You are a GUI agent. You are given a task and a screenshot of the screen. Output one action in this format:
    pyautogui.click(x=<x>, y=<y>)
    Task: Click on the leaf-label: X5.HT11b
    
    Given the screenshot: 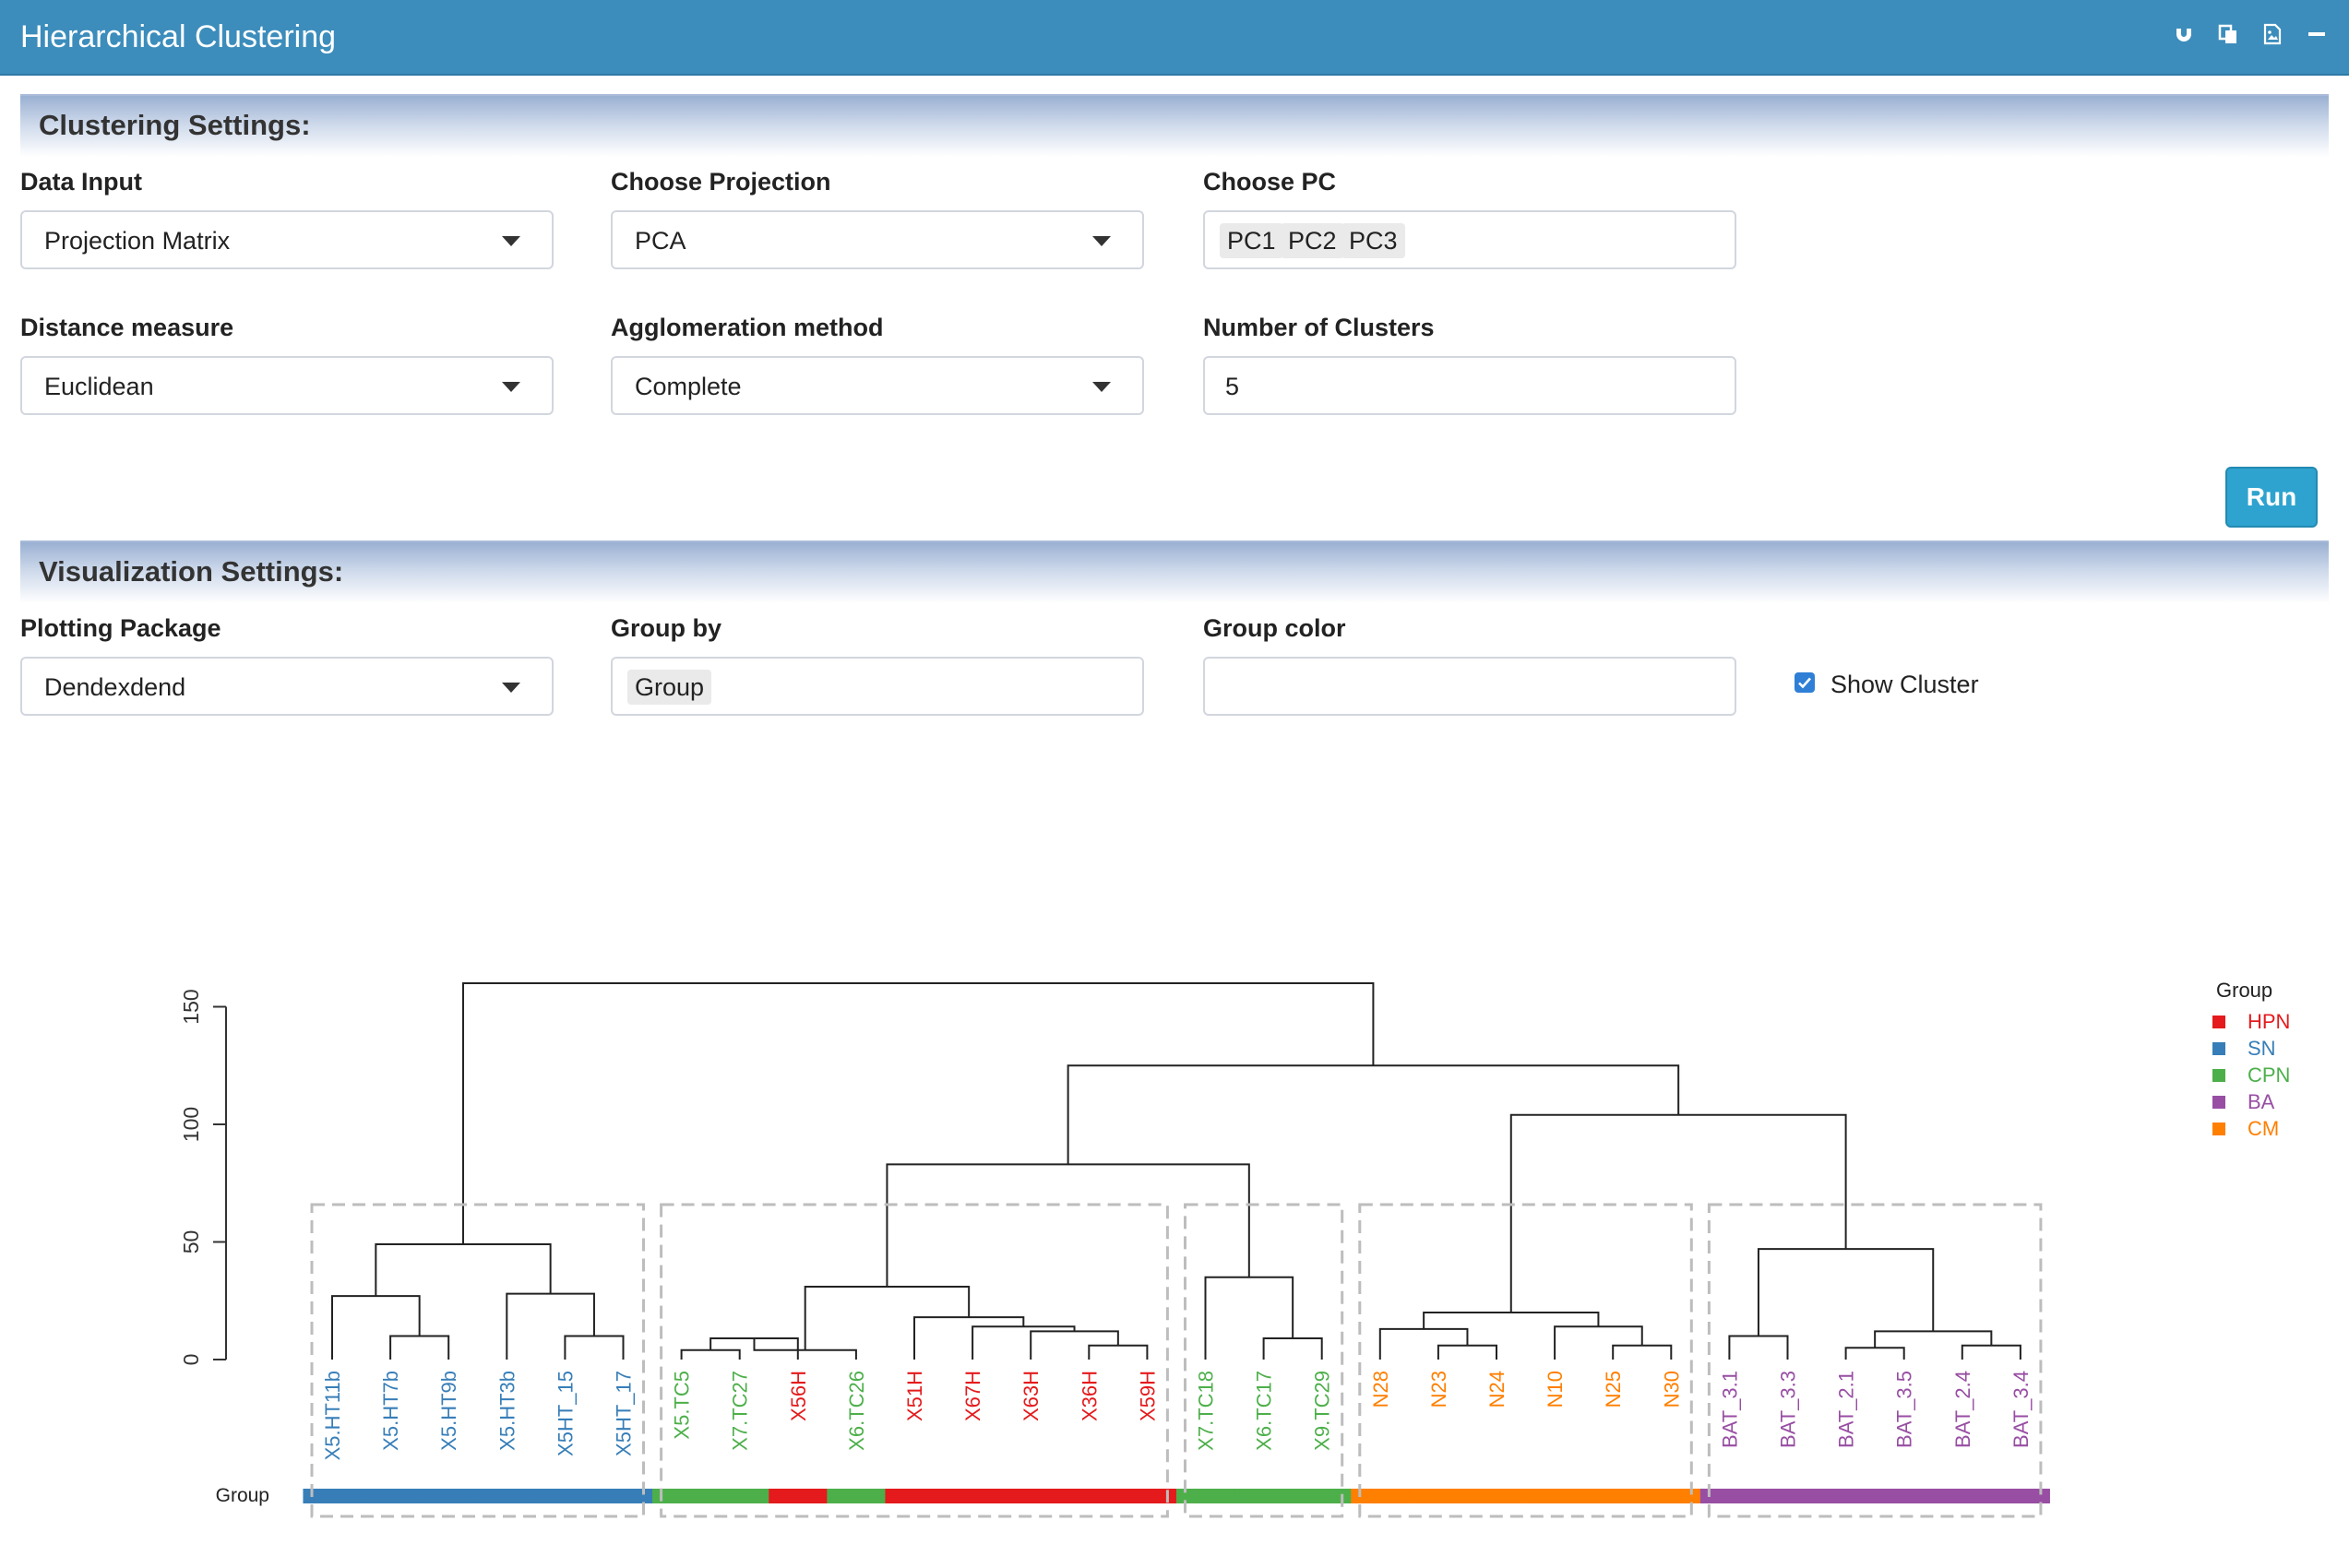 What is the action you would take?
    pyautogui.click(x=333, y=1415)
    